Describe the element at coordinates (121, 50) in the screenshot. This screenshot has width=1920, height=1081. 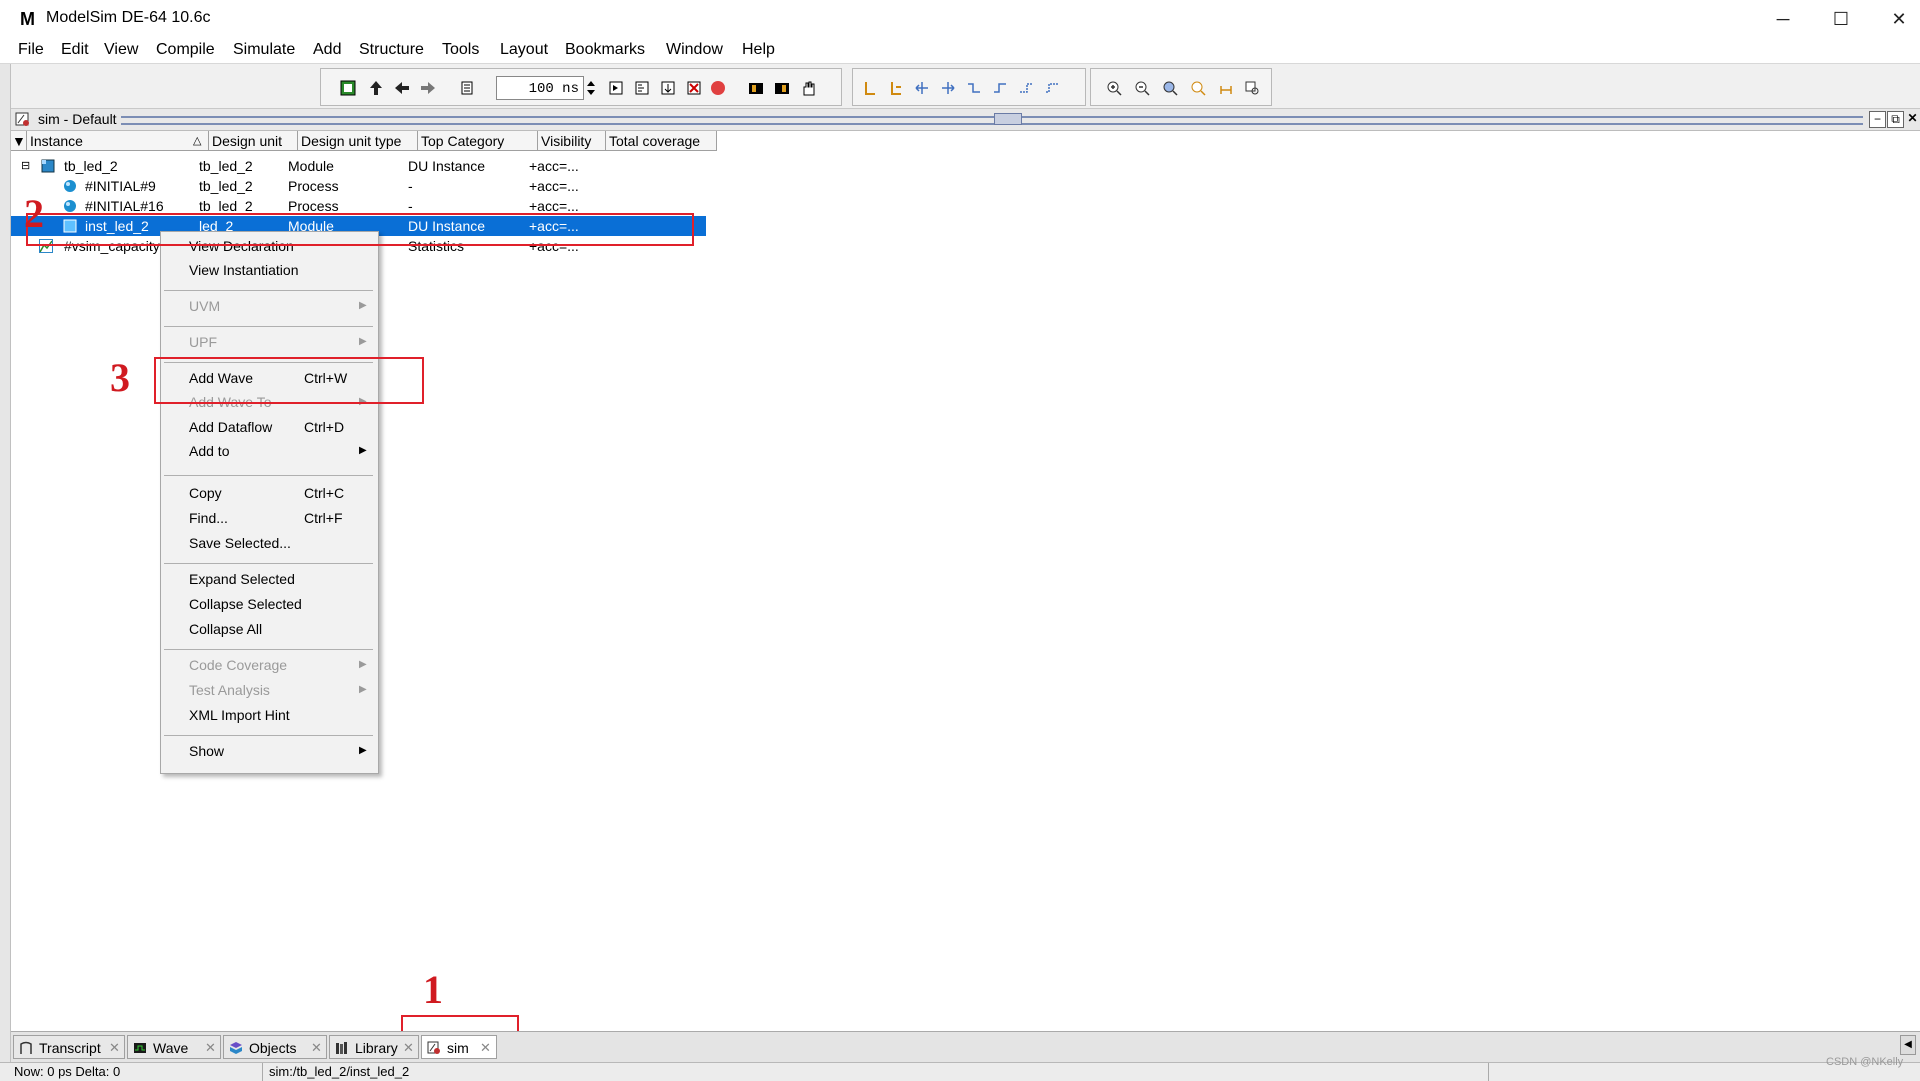
I see `menu-view: View` at that location.